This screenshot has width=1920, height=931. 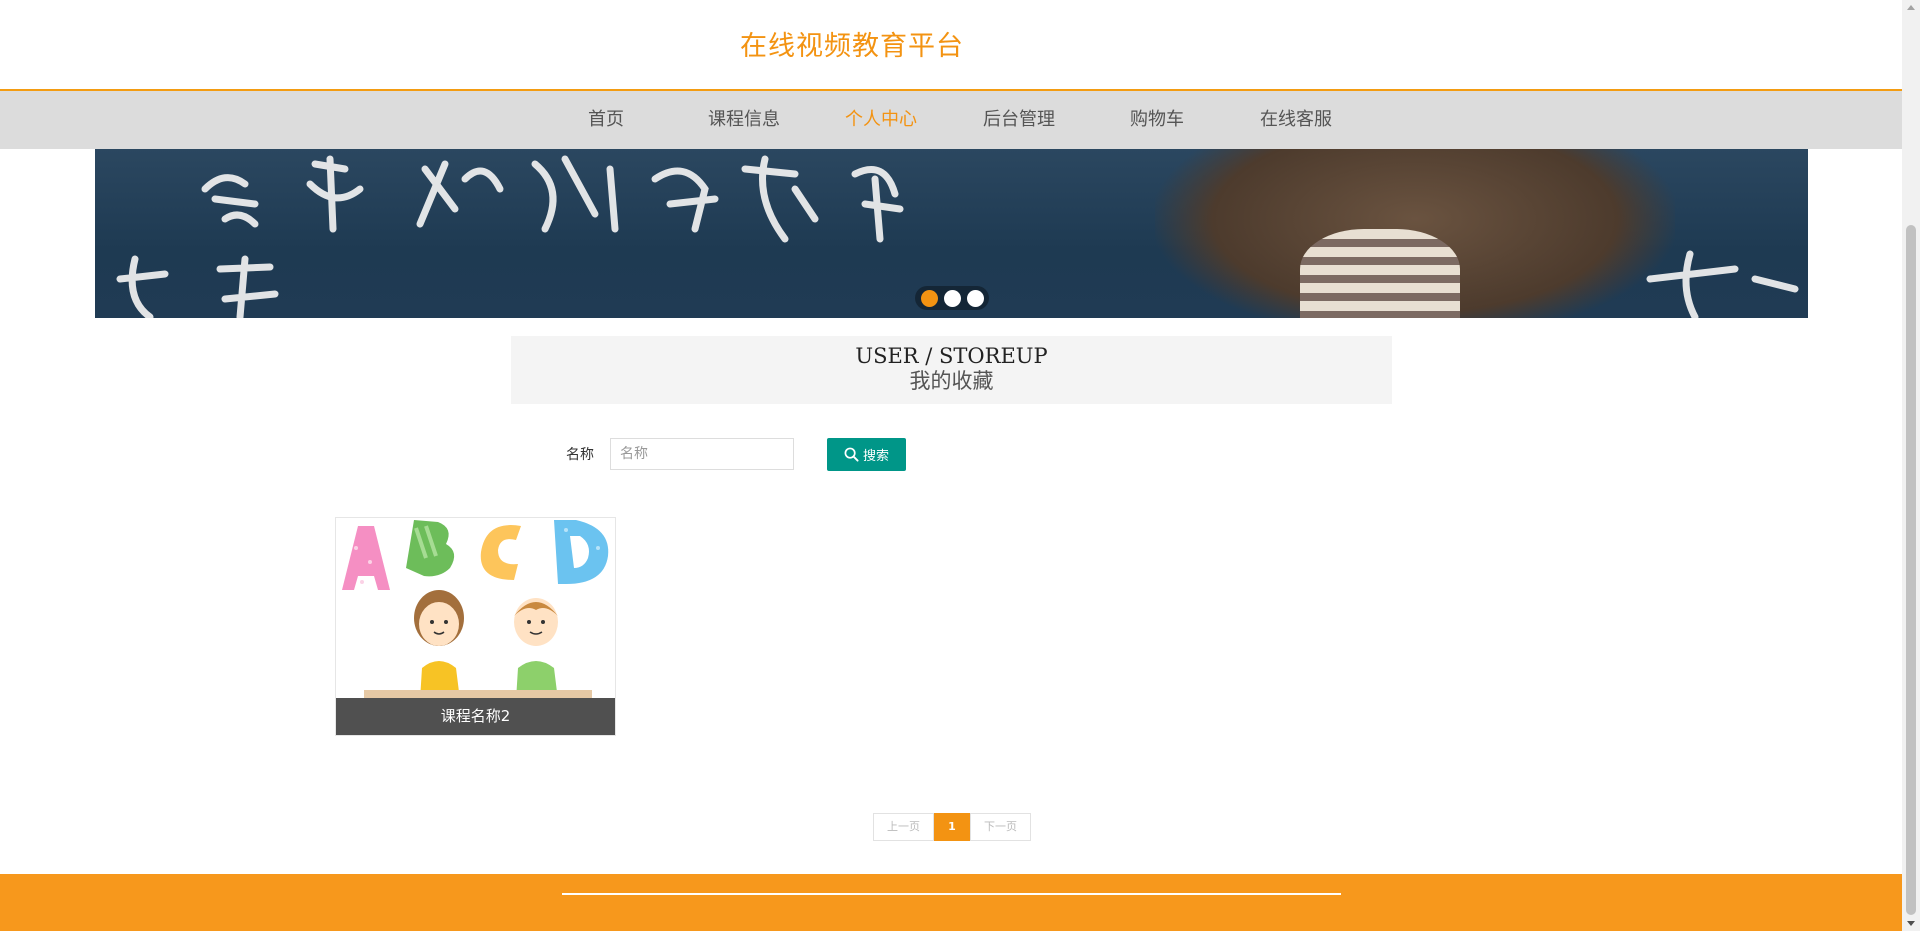 What do you see at coordinates (430, 548) in the screenshot?
I see `letter-b-shape` at bounding box center [430, 548].